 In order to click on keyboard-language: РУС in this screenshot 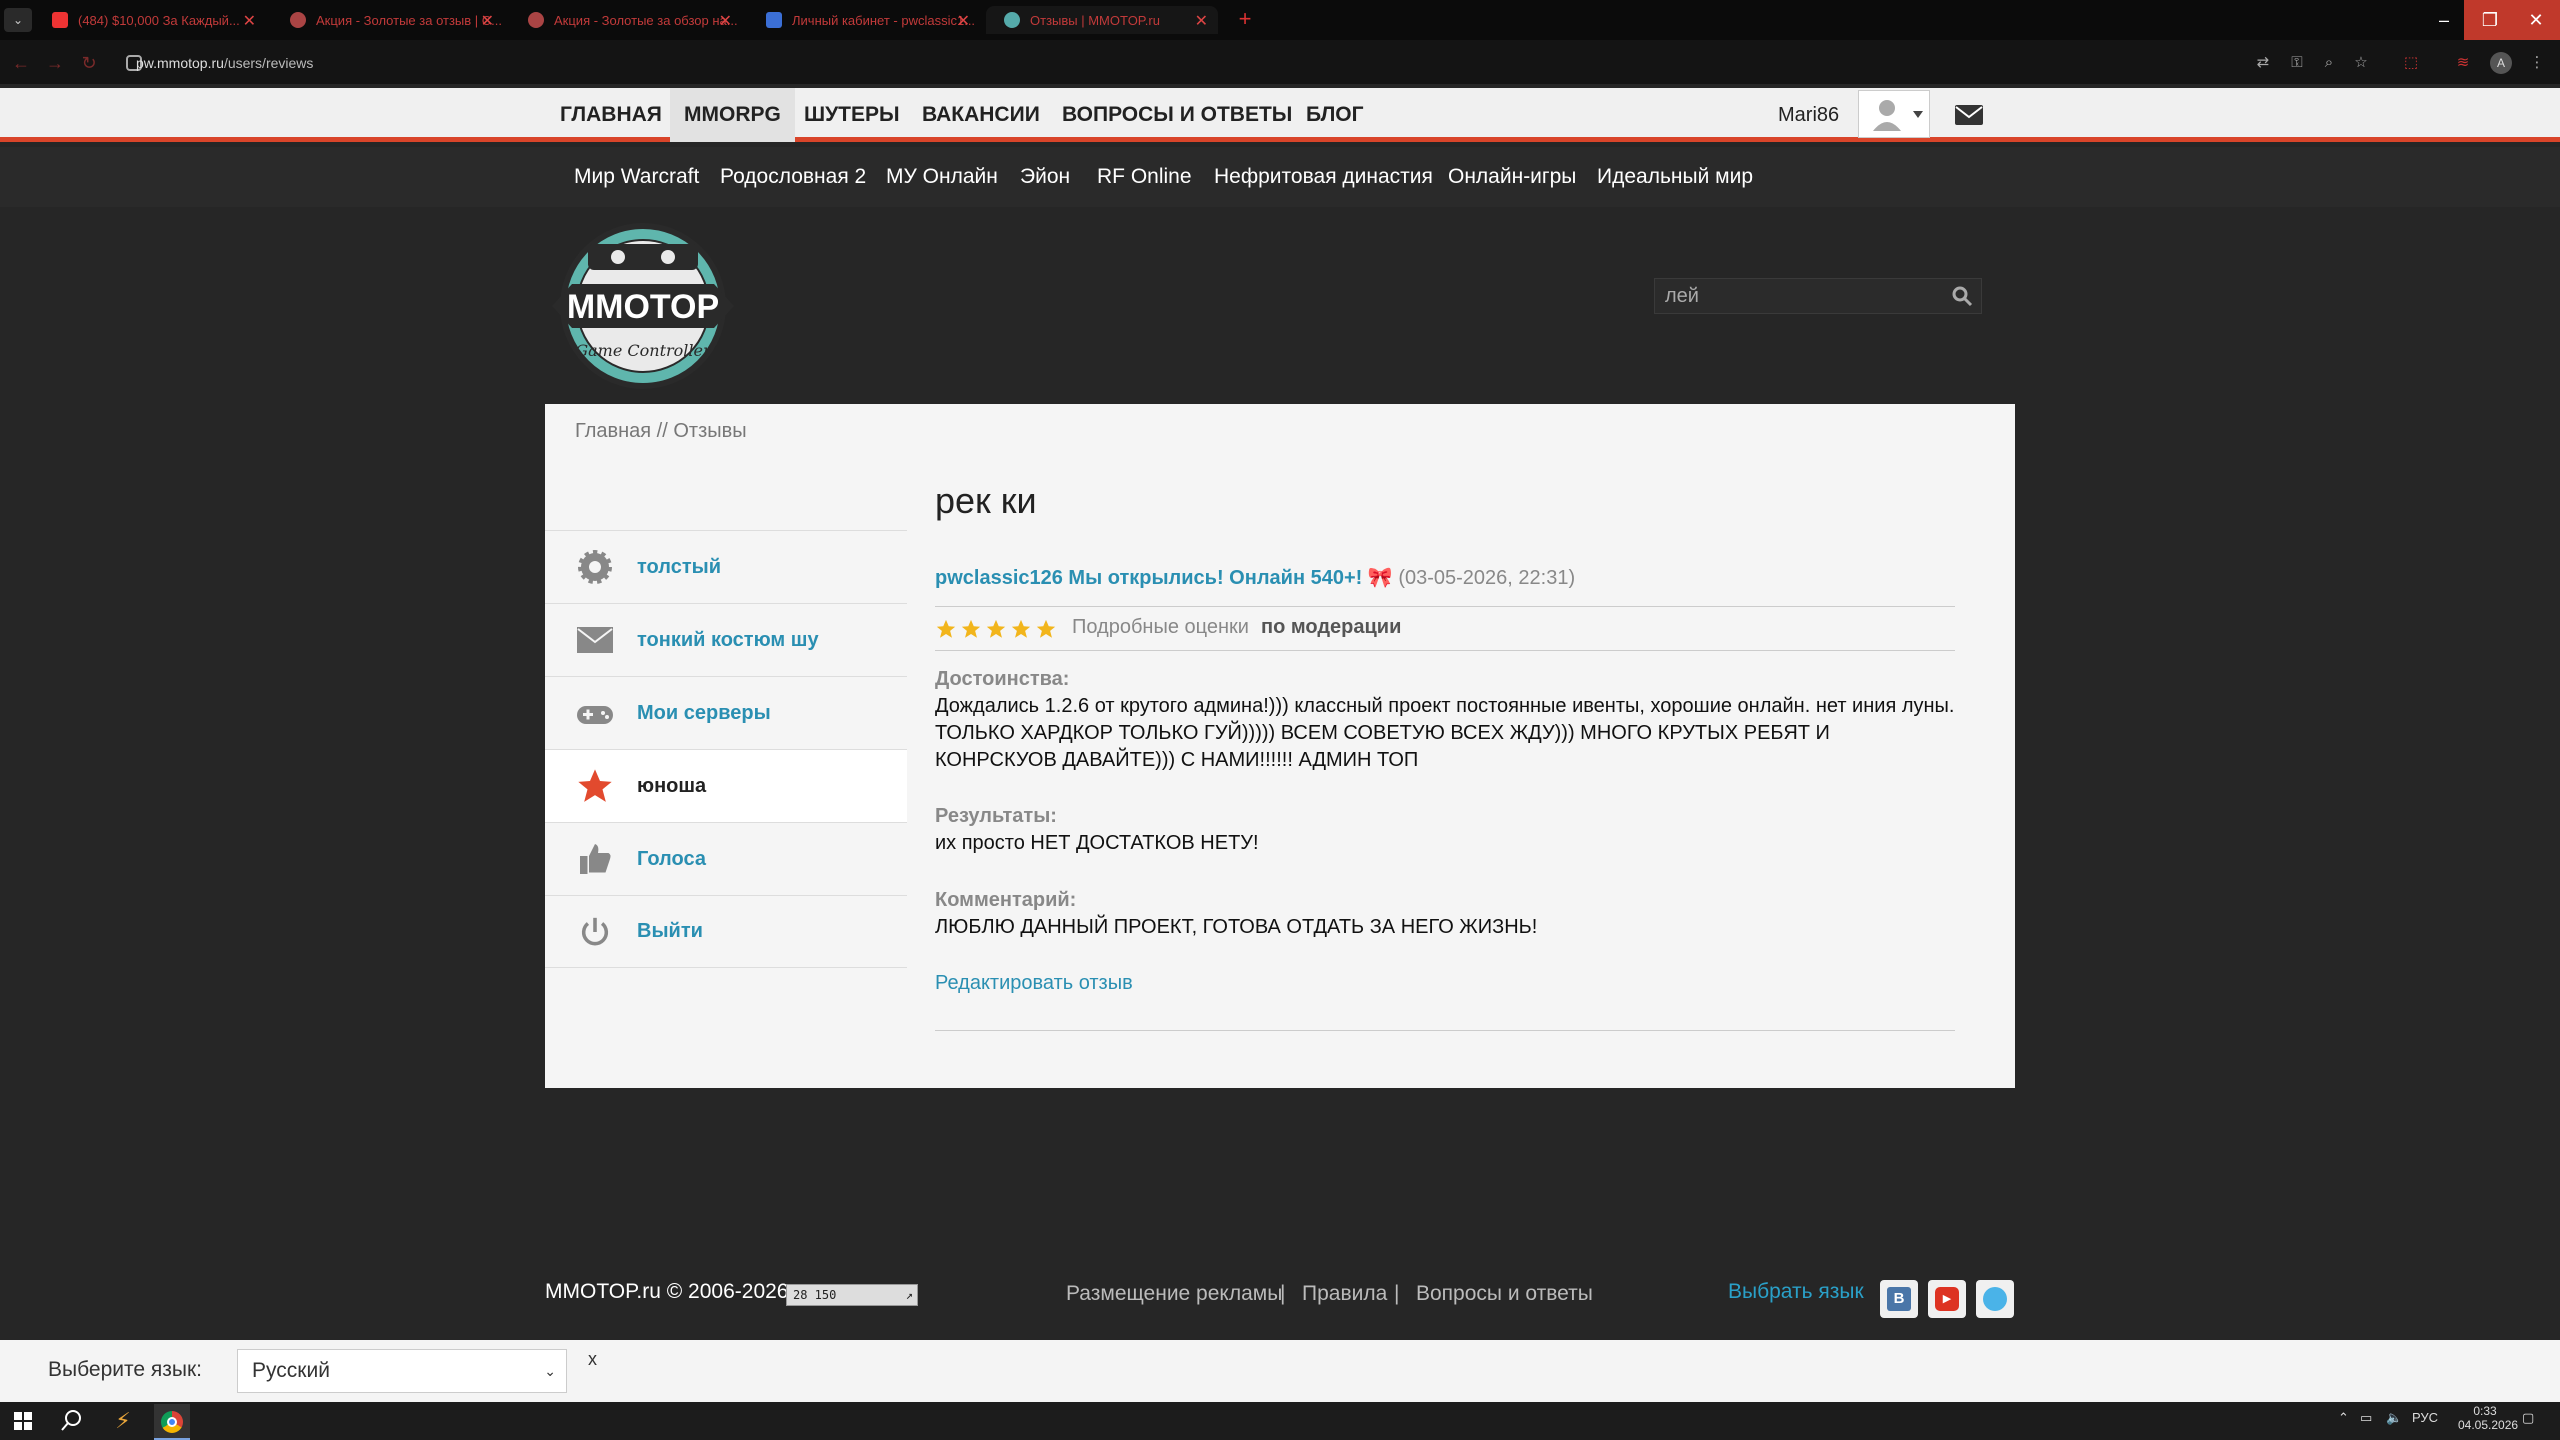, I will do `click(2425, 1417)`.